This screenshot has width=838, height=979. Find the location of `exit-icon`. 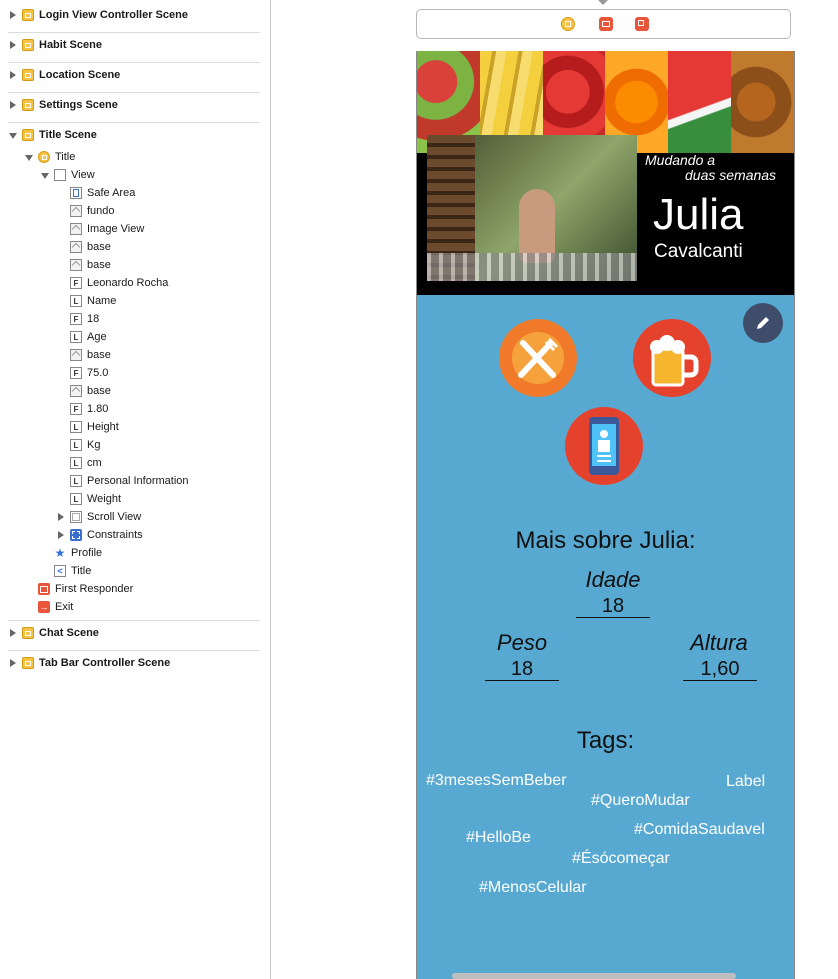

exit-icon is located at coordinates (642, 24).